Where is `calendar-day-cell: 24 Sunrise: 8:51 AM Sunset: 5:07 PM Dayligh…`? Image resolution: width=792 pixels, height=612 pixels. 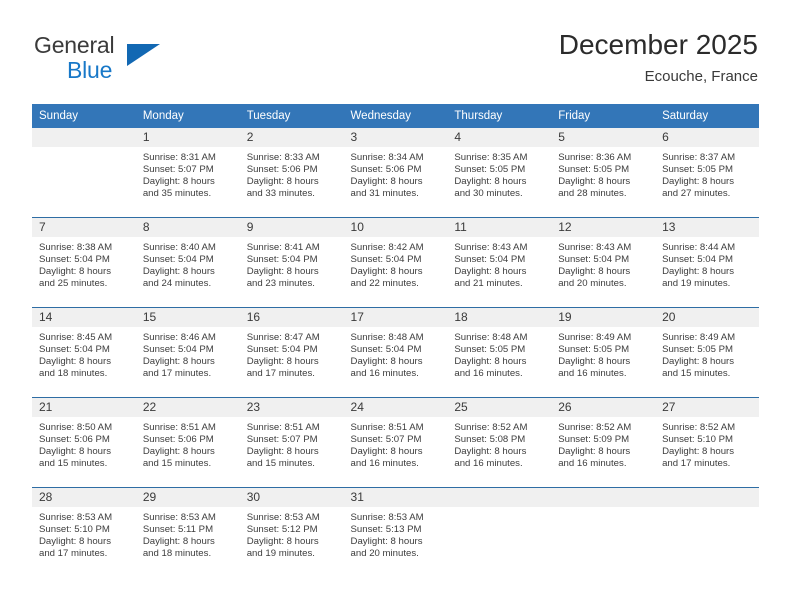
calendar-day-cell: 24 Sunrise: 8:51 AM Sunset: 5:07 PM Dayligh… is located at coordinates (395, 442).